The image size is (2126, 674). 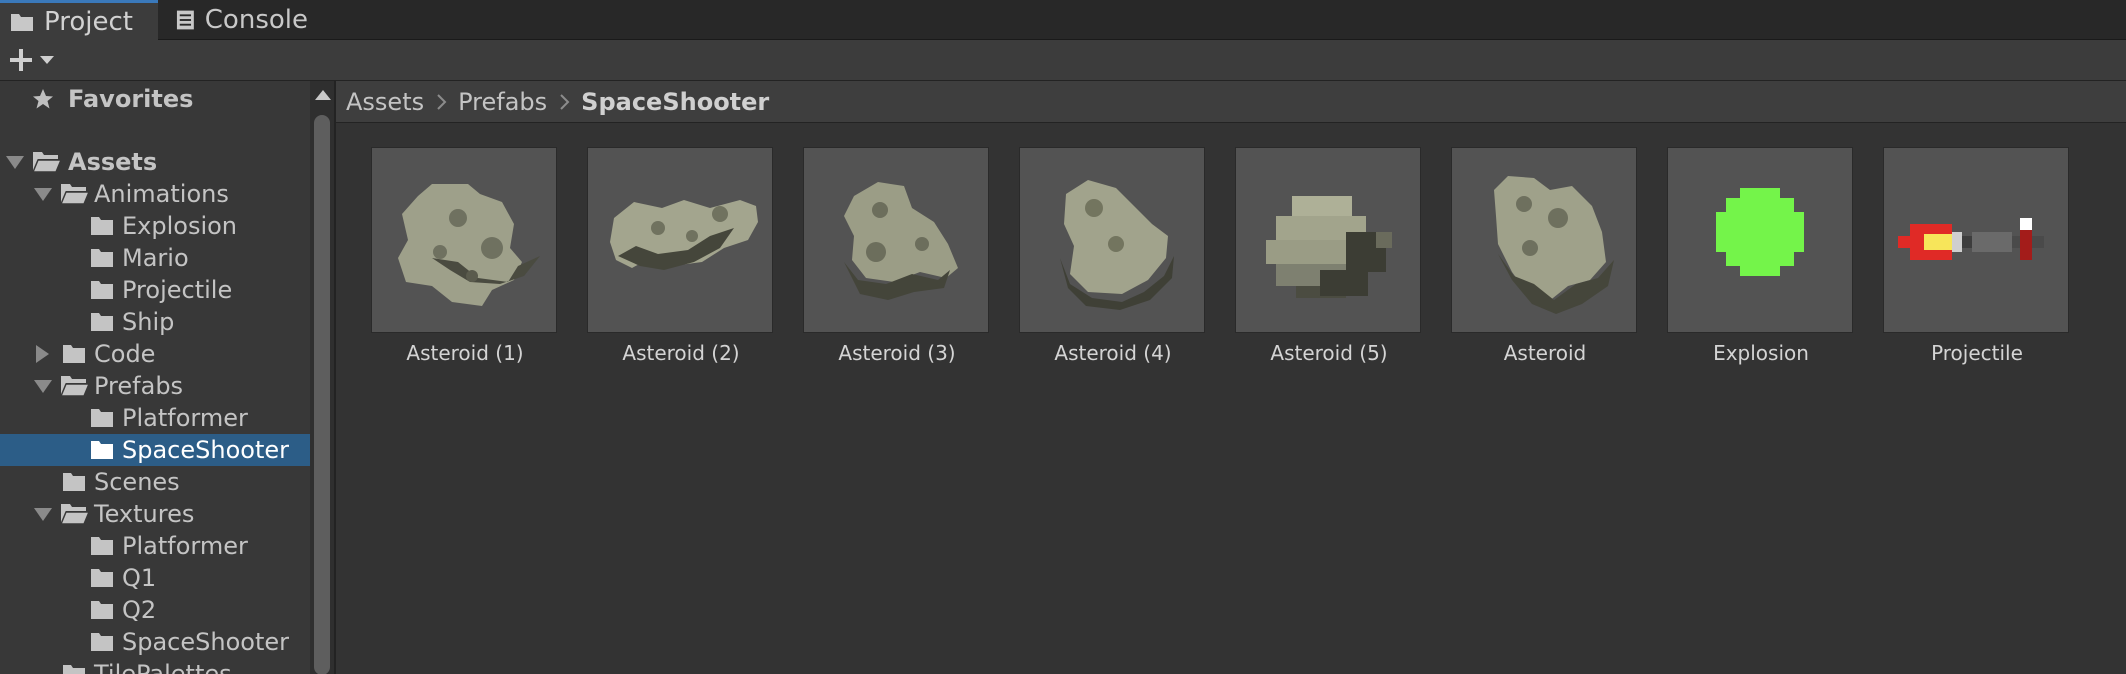 I want to click on console-icon, so click(x=185, y=20).